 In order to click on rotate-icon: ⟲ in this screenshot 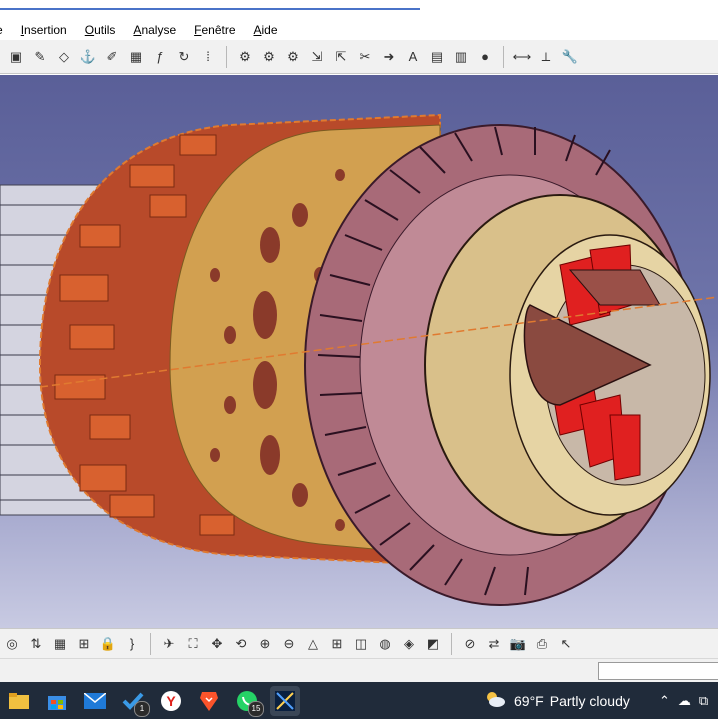, I will do `click(241, 644)`.